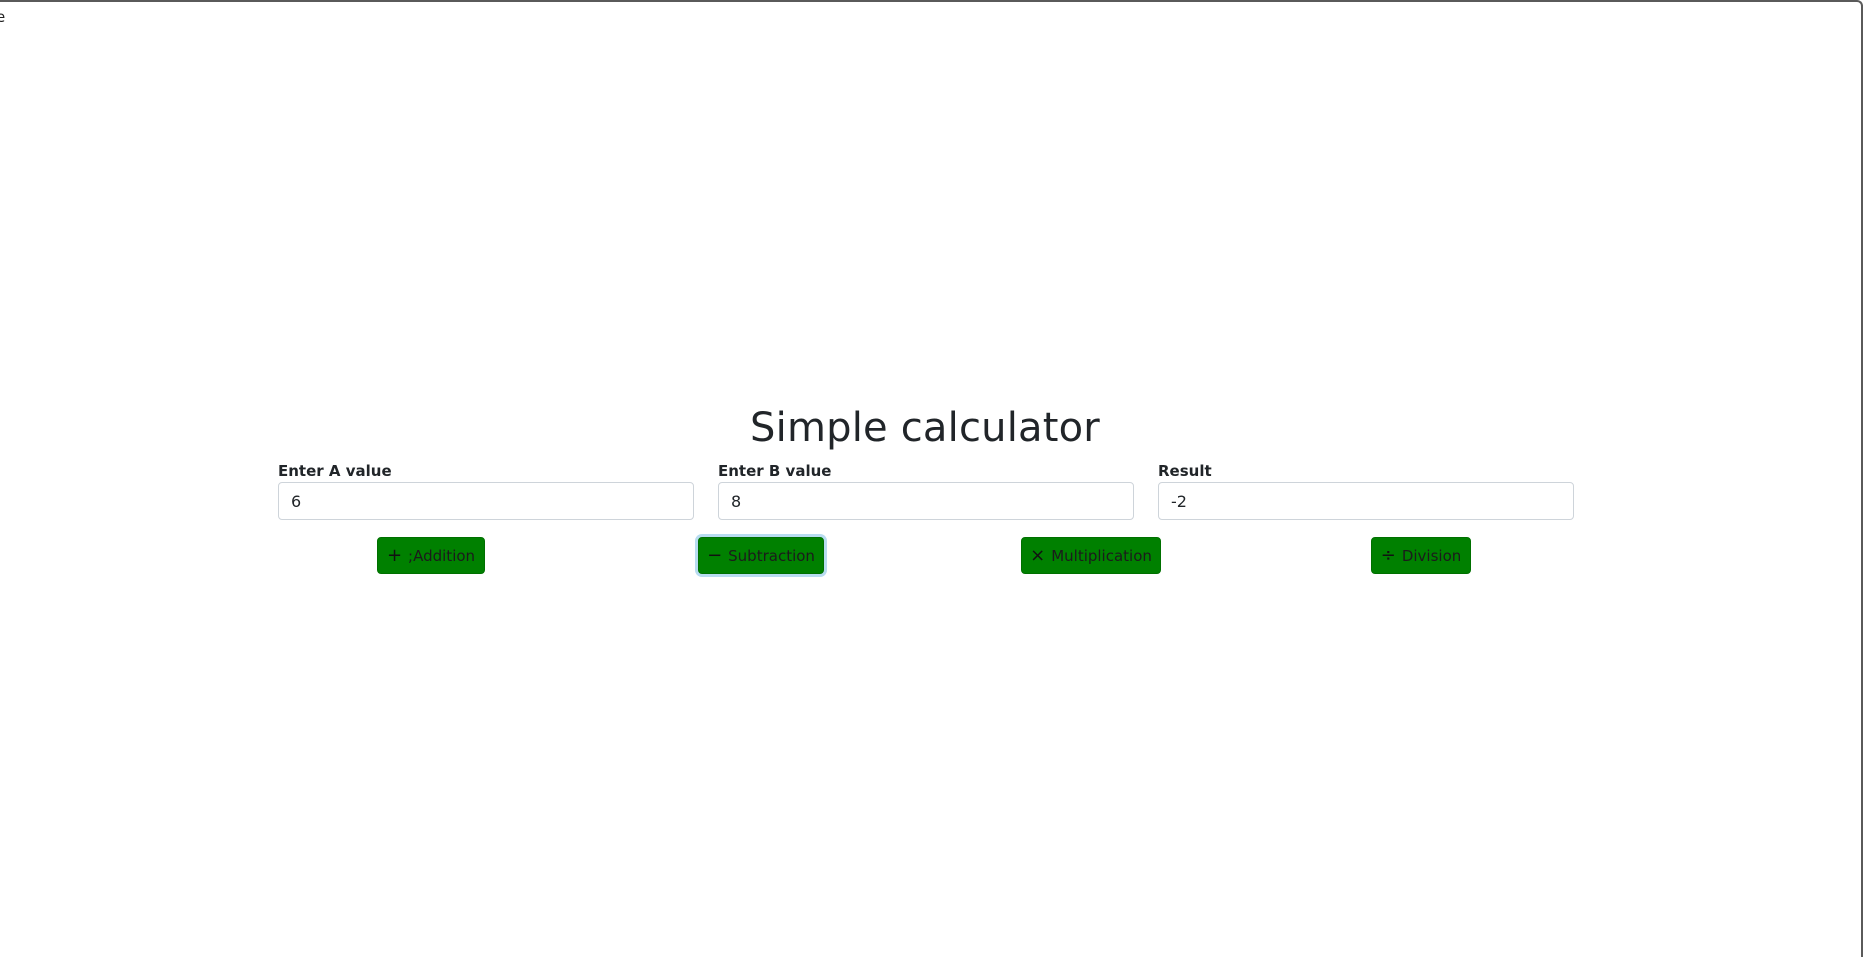 This screenshot has height=957, width=1865. What do you see at coordinates (442, 555) in the screenshot?
I see `addition-label: ;Addition` at bounding box center [442, 555].